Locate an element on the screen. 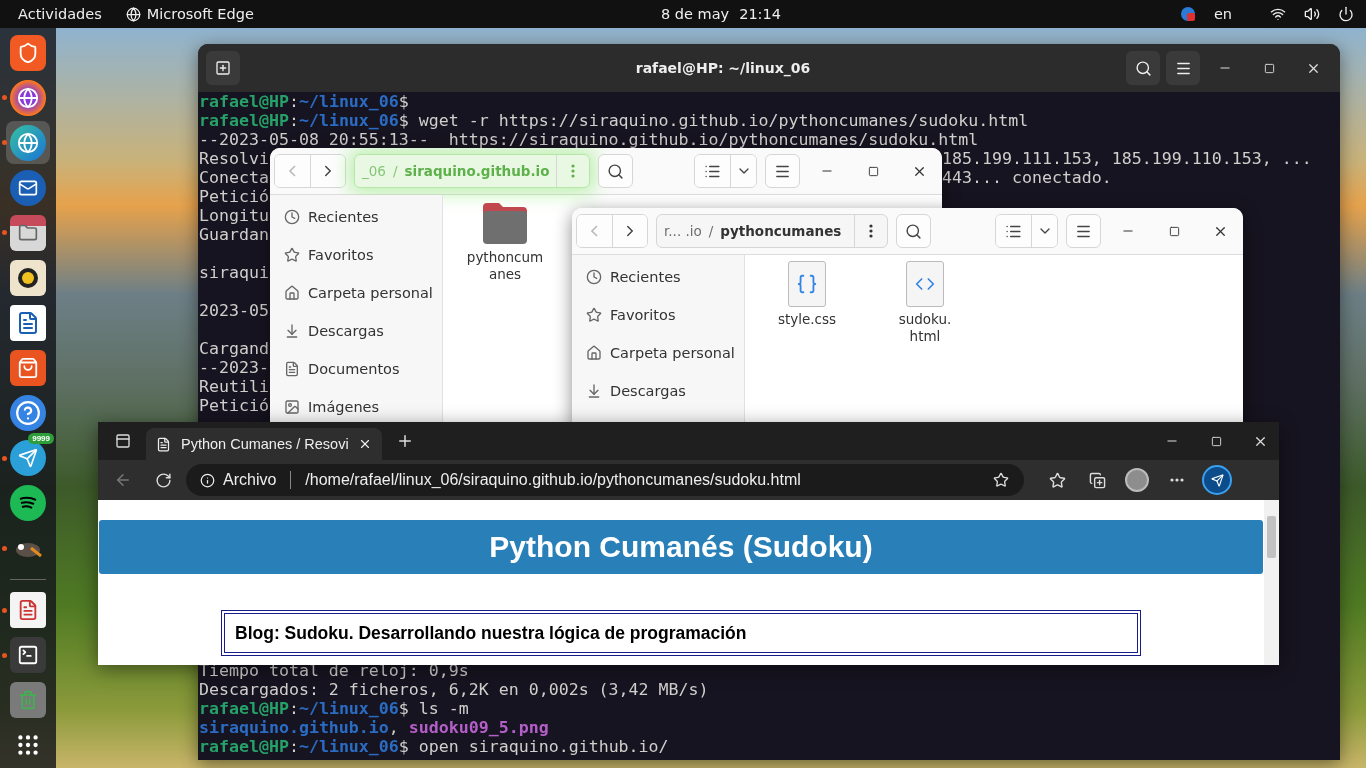 The height and width of the screenshot is (768, 1366). plus-icon is located at coordinates (405, 441).